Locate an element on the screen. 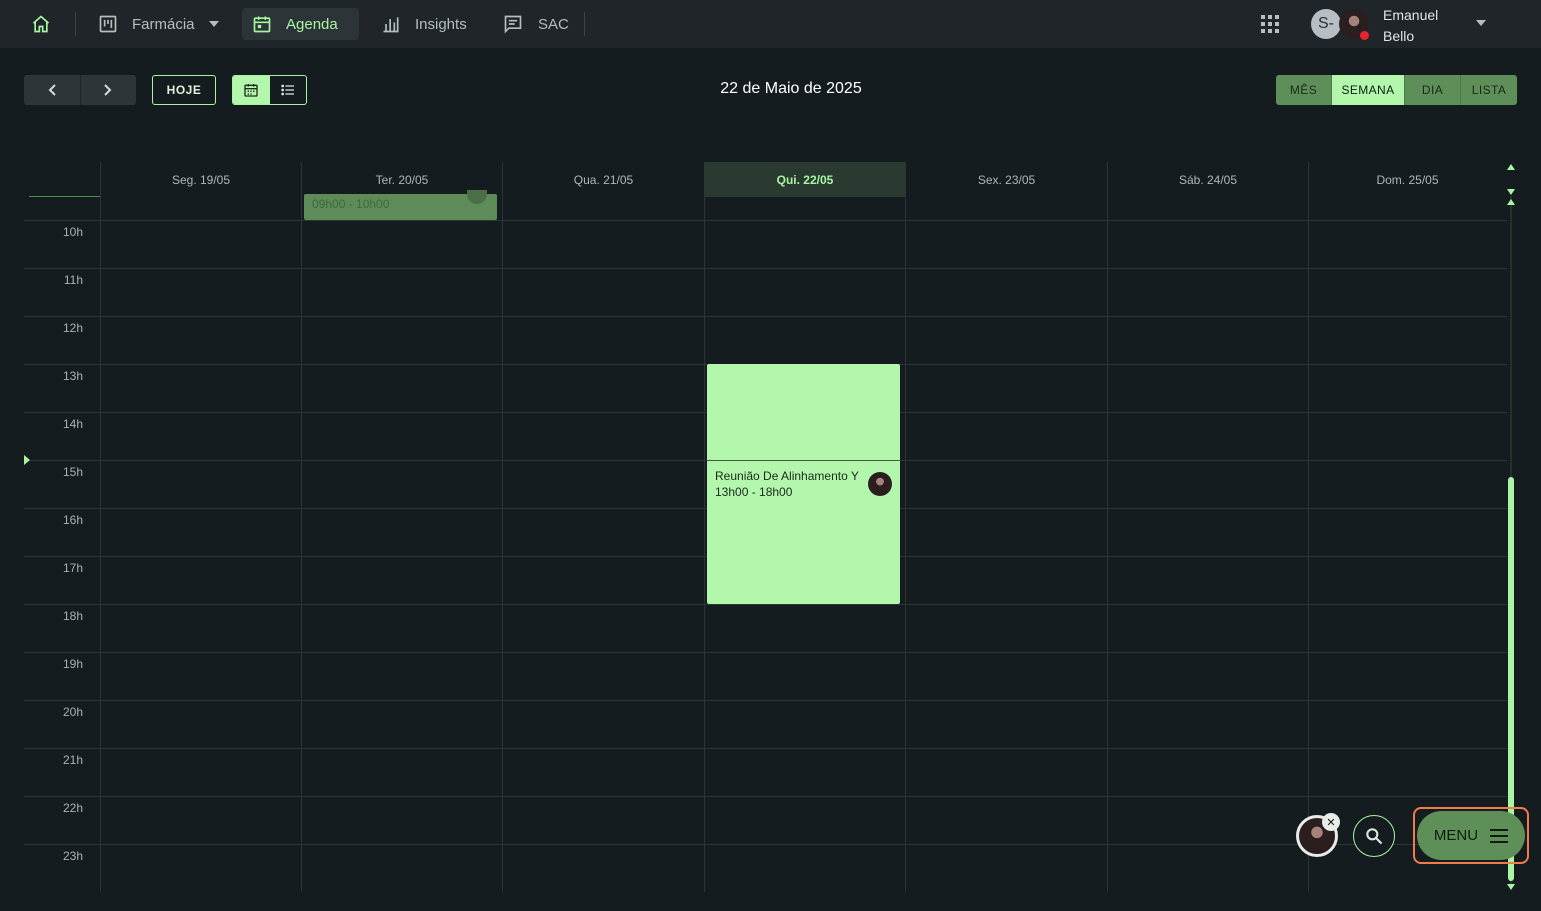 The image size is (1541, 911). day-header: Dom. 25/05 is located at coordinates (1407, 179).